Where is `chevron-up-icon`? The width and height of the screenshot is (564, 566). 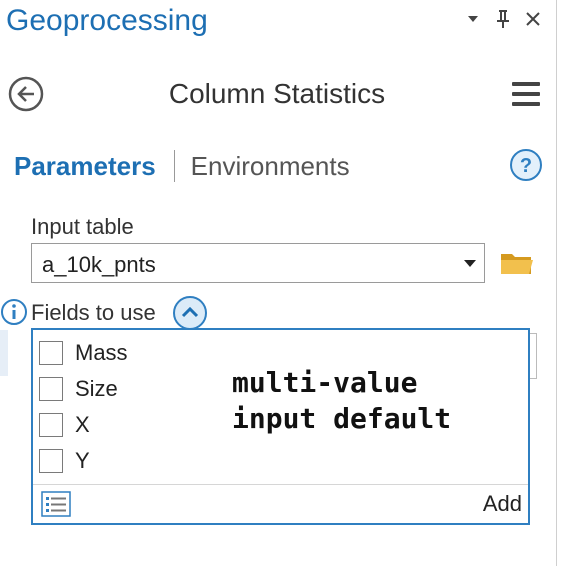 chevron-up-icon is located at coordinates (190, 313).